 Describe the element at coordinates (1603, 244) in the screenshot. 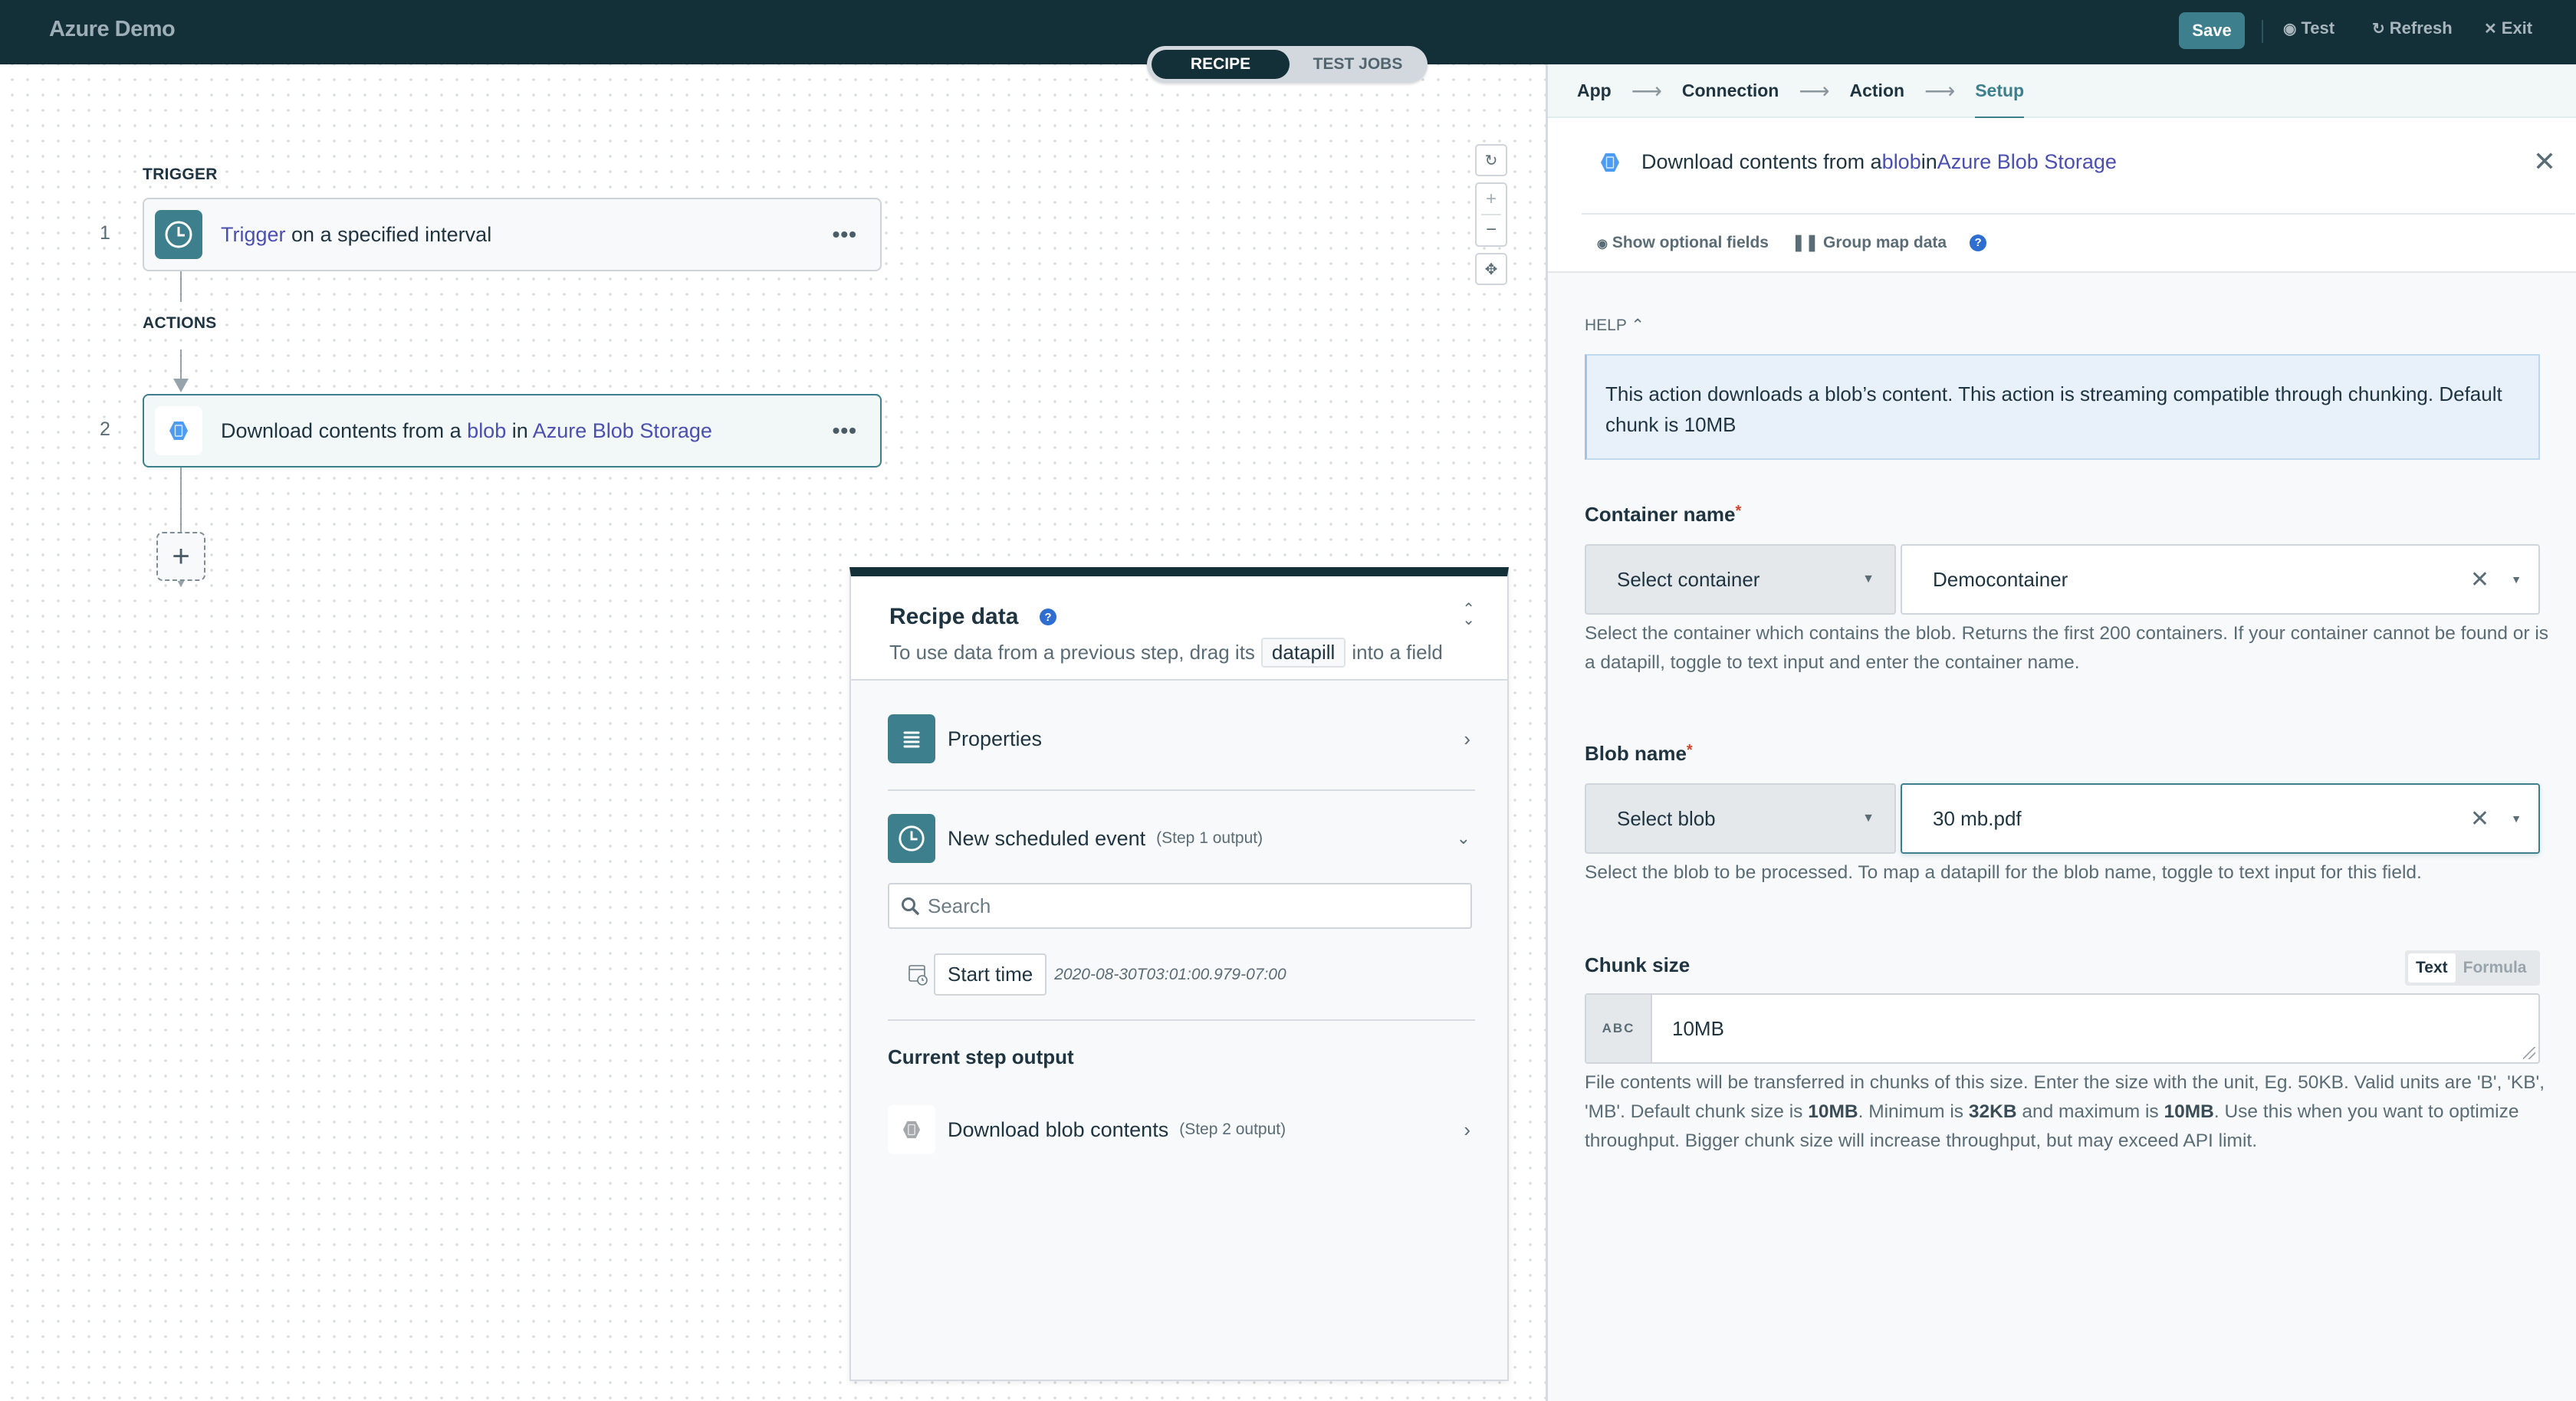

I see `eye-icon: ◉` at that location.